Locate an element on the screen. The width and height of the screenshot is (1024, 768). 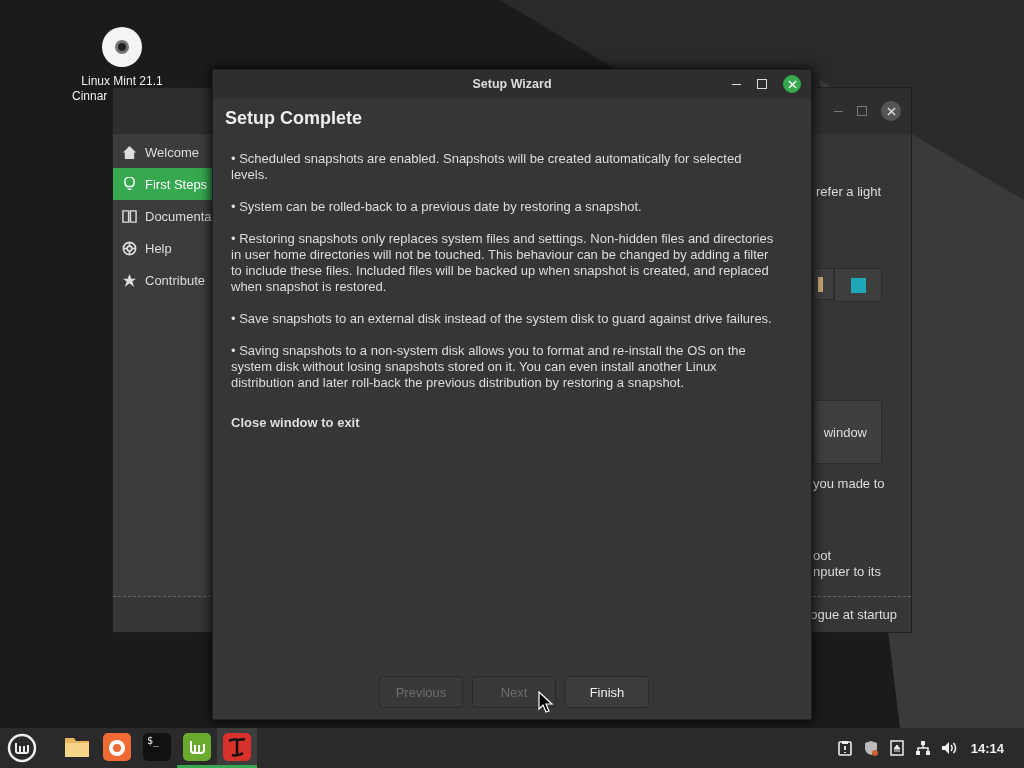
app-icon is located at coordinates (237, 746).